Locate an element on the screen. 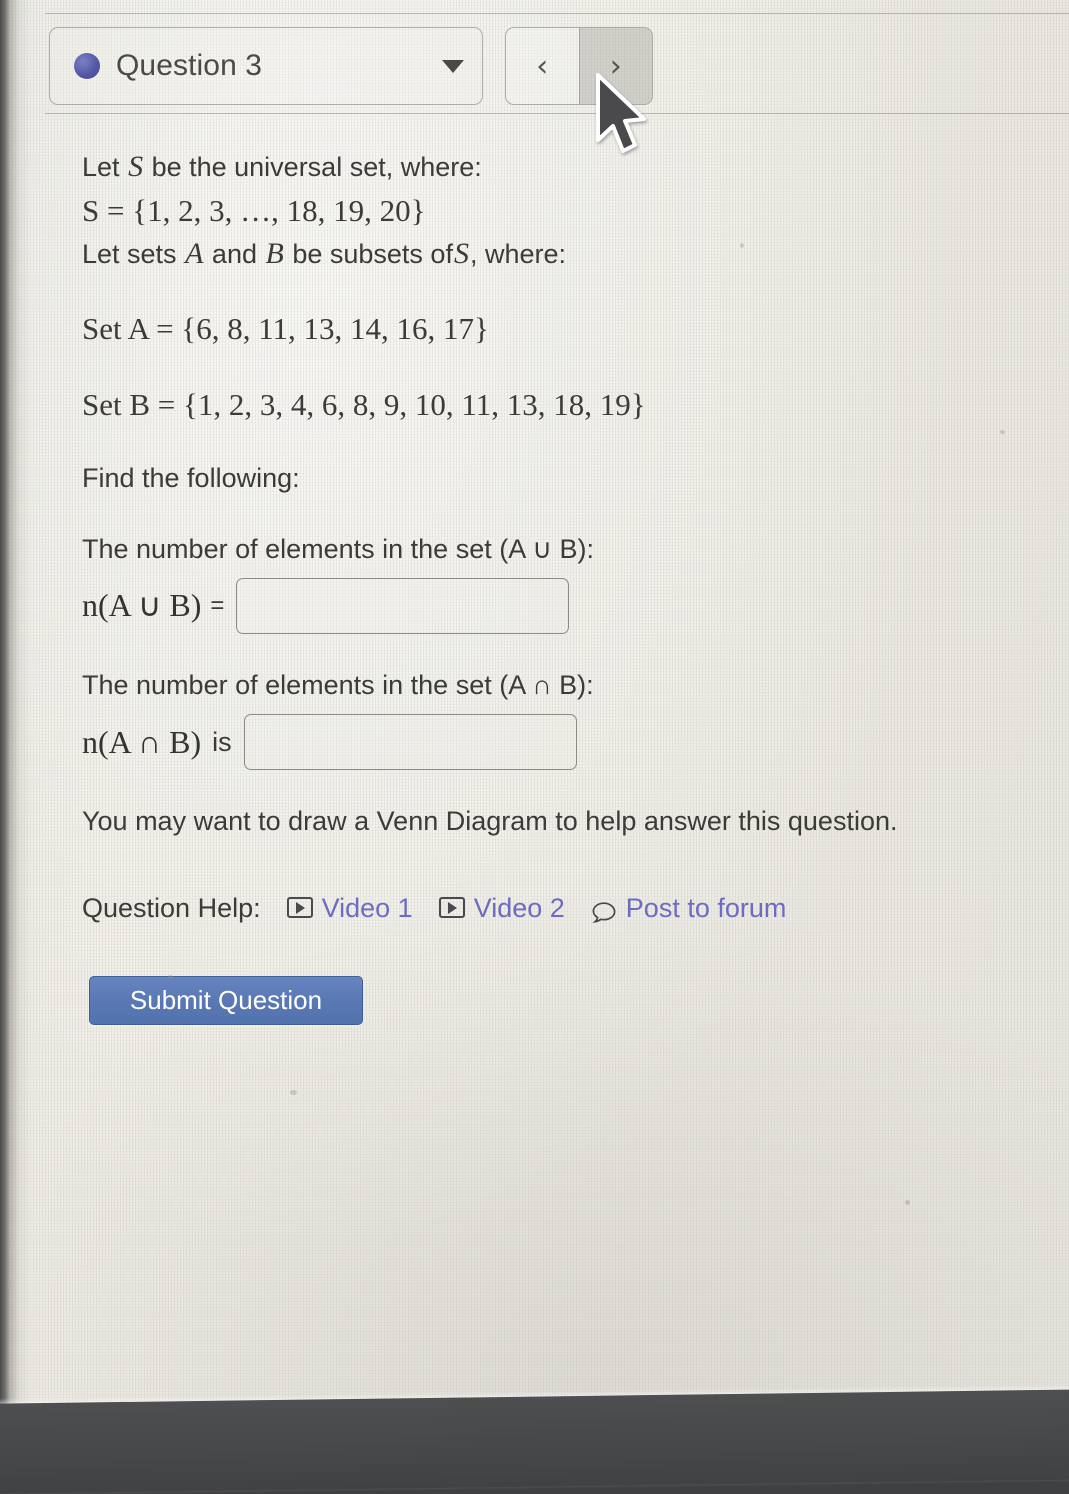  device-bezel-left is located at coordinates (4, 726).